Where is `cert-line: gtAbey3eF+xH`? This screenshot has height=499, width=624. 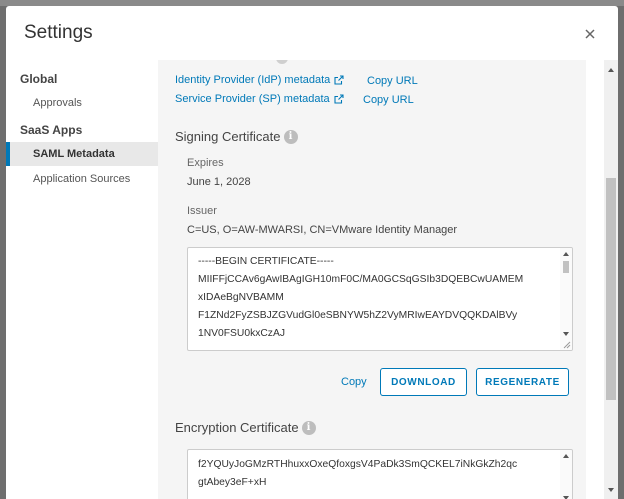 cert-line: gtAbey3eF+xH is located at coordinates (232, 482).